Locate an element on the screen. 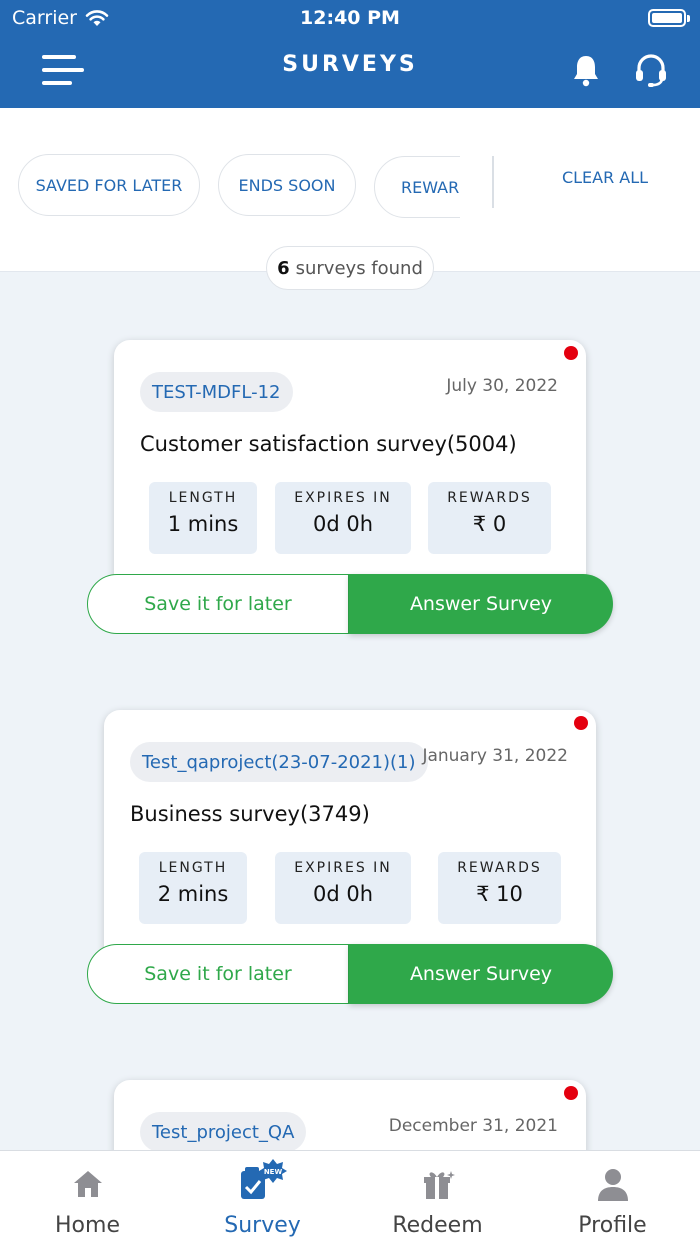 This screenshot has height=1244, width=700. tab-profile: Profile is located at coordinates (612, 1197).